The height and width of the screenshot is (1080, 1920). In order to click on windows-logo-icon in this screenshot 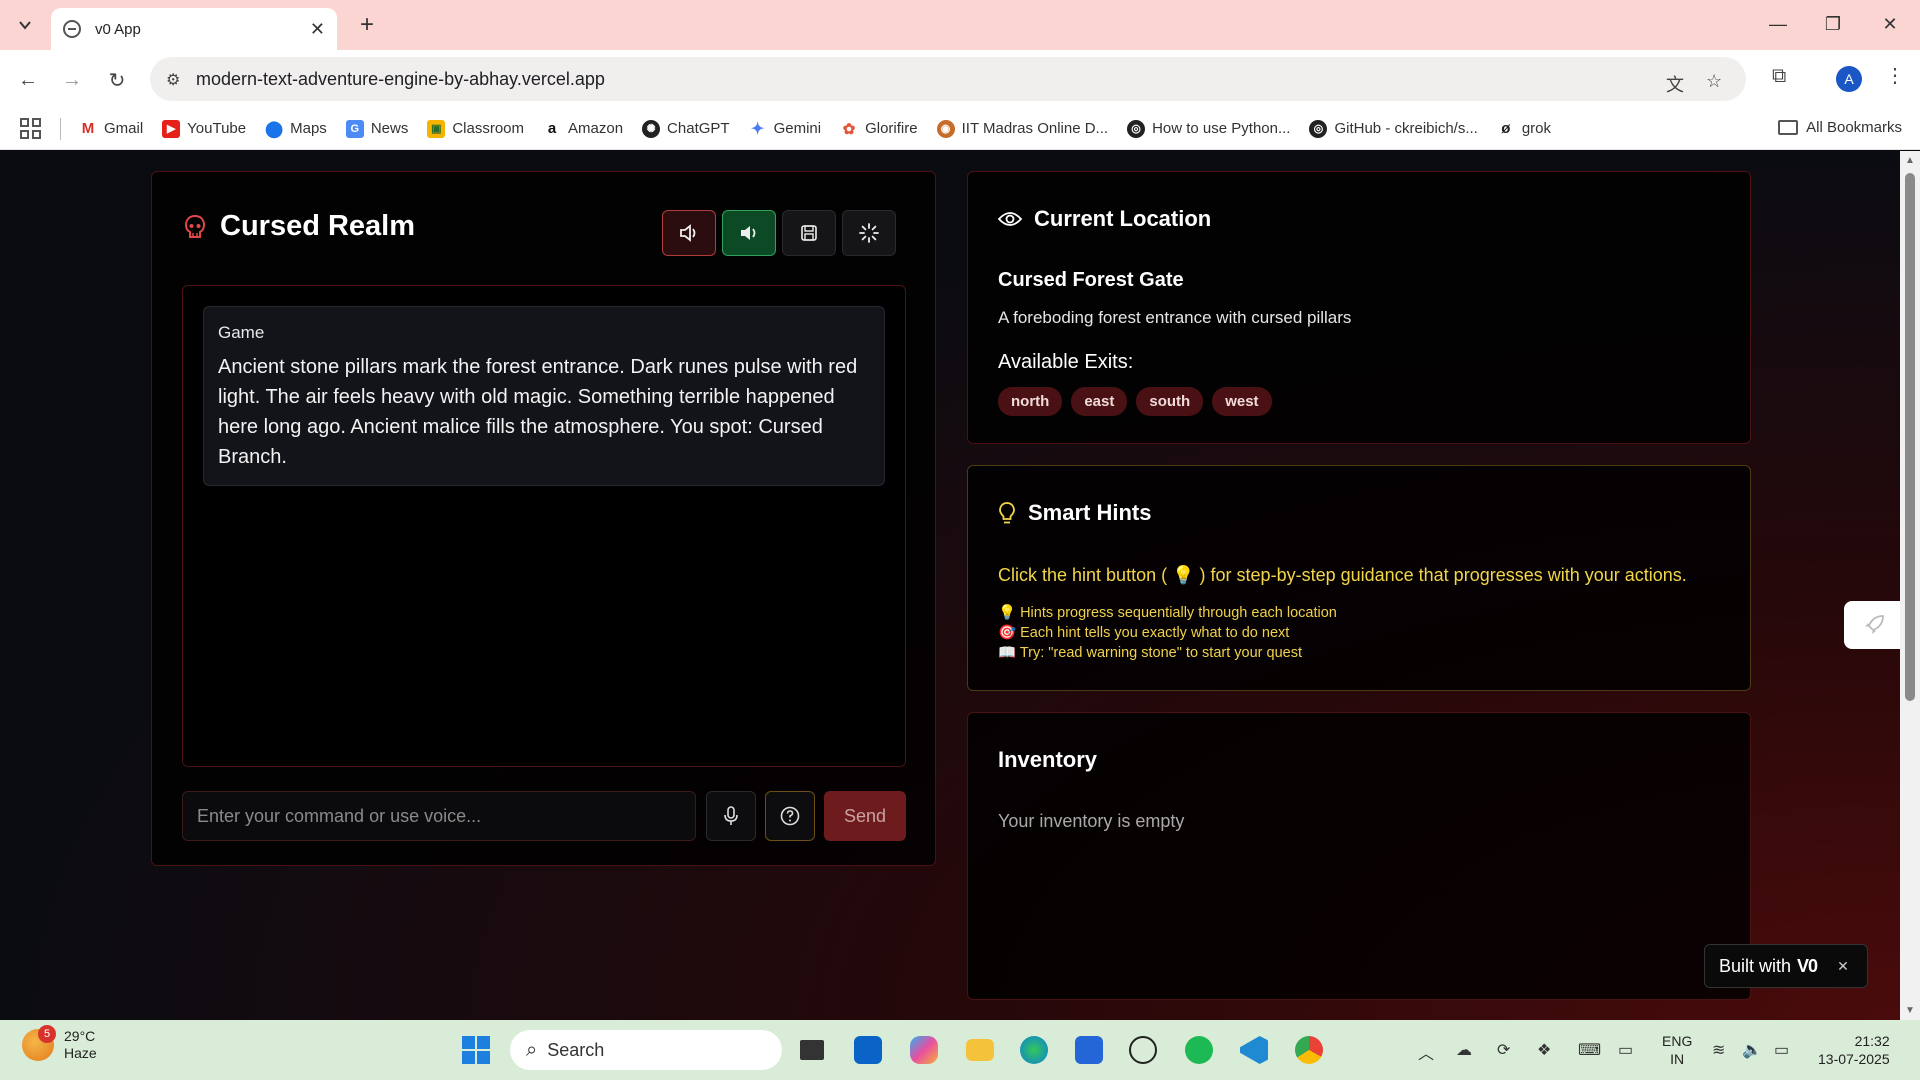, I will do `click(476, 1050)`.